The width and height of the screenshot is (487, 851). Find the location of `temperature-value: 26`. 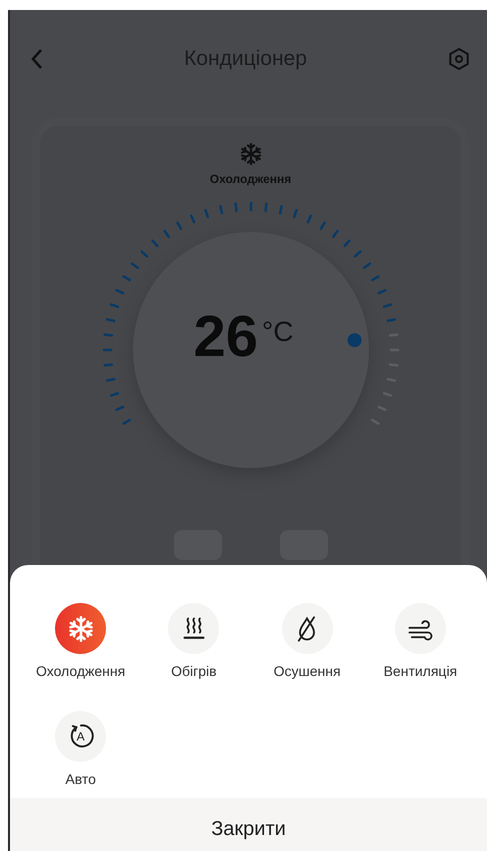

temperature-value: 26 is located at coordinates (226, 337).